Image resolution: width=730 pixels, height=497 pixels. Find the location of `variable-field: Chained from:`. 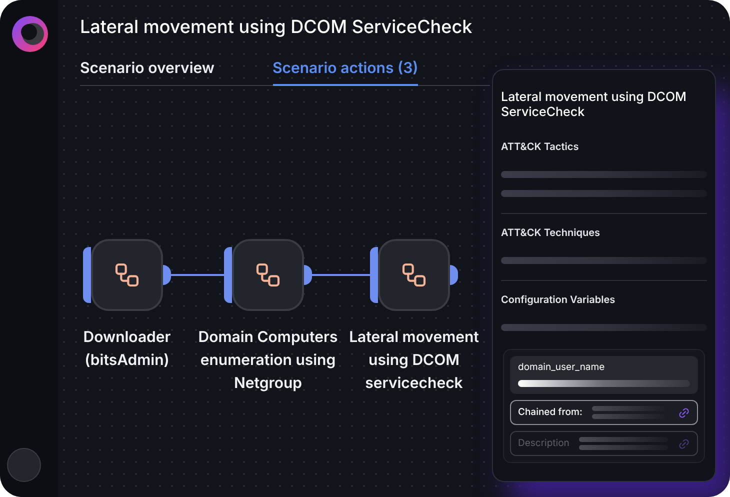

variable-field: Chained from: is located at coordinates (604, 413).